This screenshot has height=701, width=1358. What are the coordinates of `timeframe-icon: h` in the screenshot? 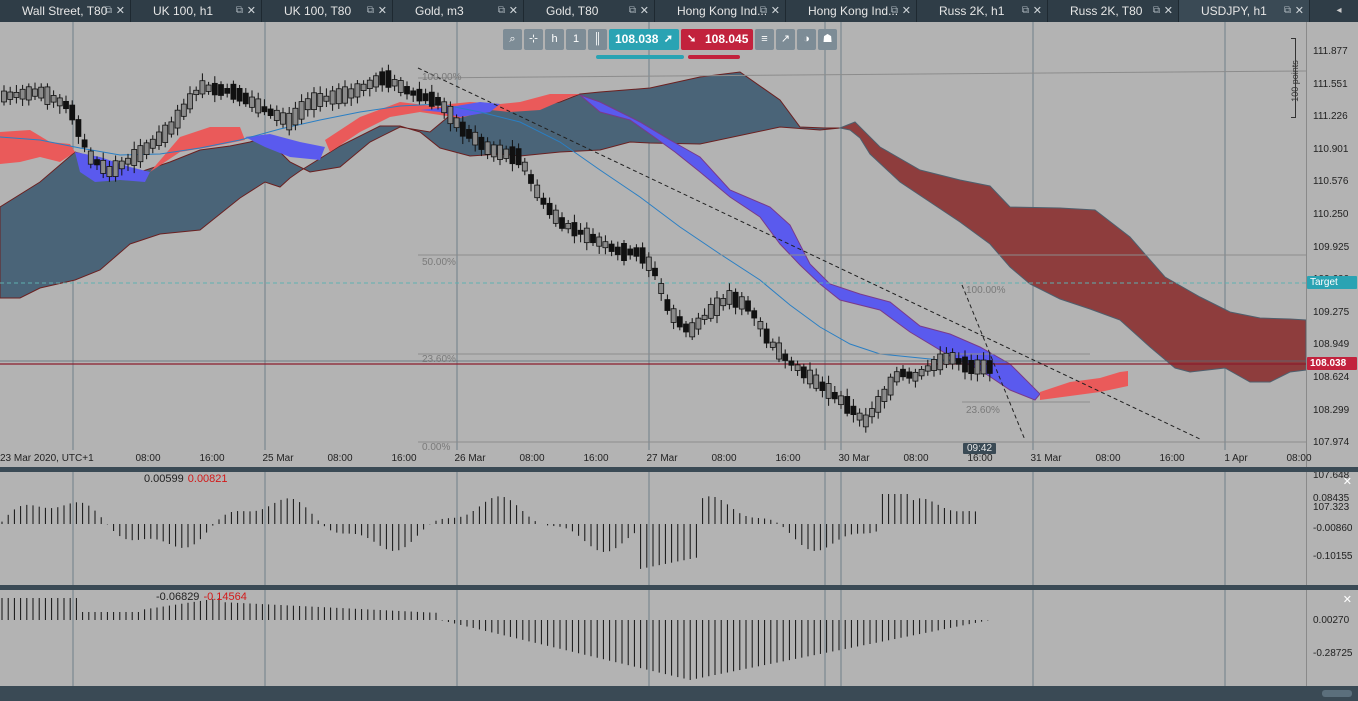 It's located at (554, 39).